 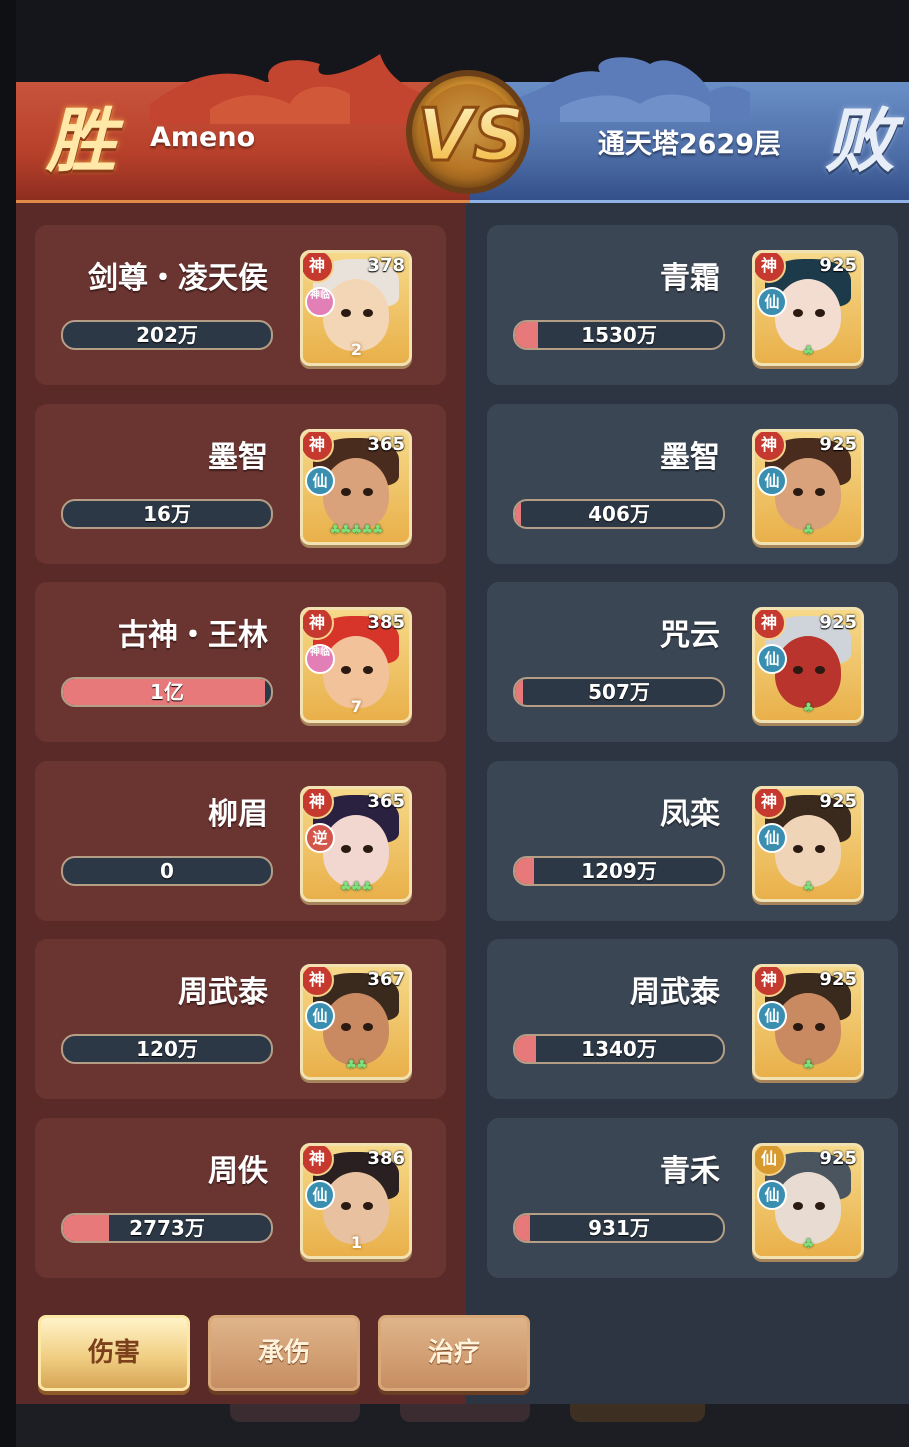 I want to click on hero-level: 365, so click(x=386, y=801).